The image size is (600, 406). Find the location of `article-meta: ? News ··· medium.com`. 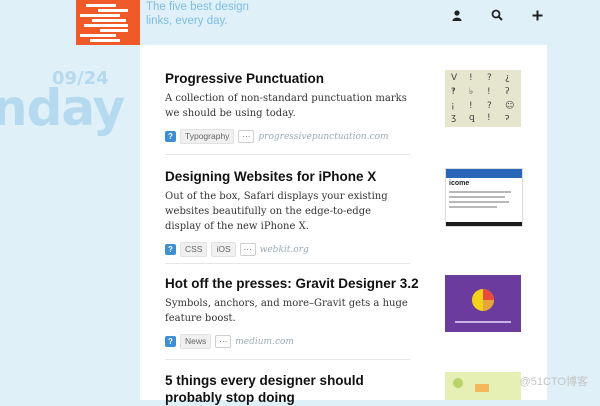

article-meta: ? News ··· medium.com is located at coordinates (357, 341).